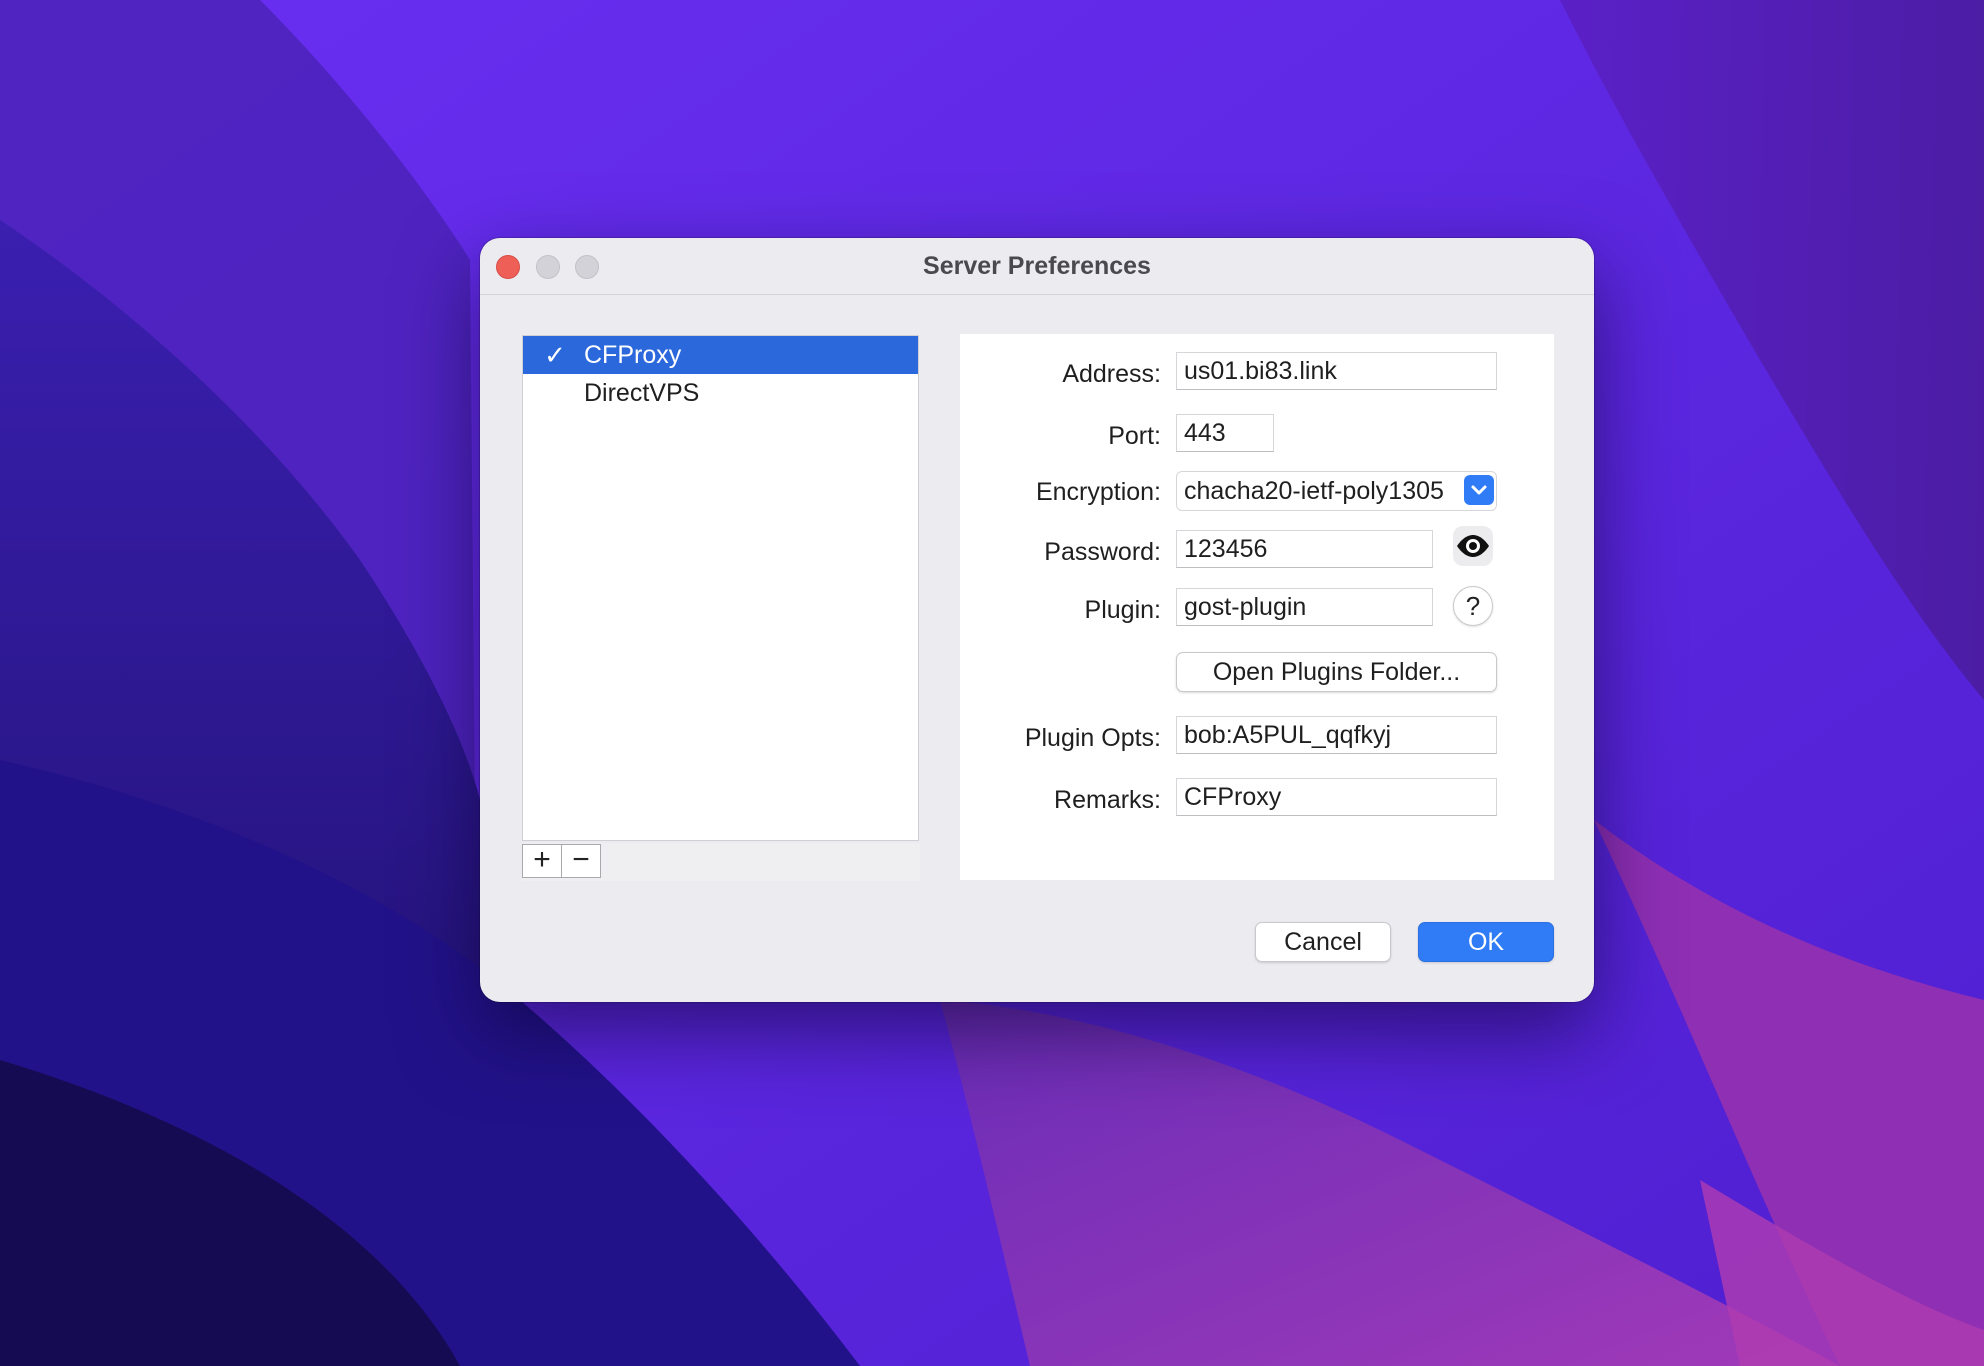  What do you see at coordinates (721, 862) in the screenshot?
I see `server-list-toolbar: + −` at bounding box center [721, 862].